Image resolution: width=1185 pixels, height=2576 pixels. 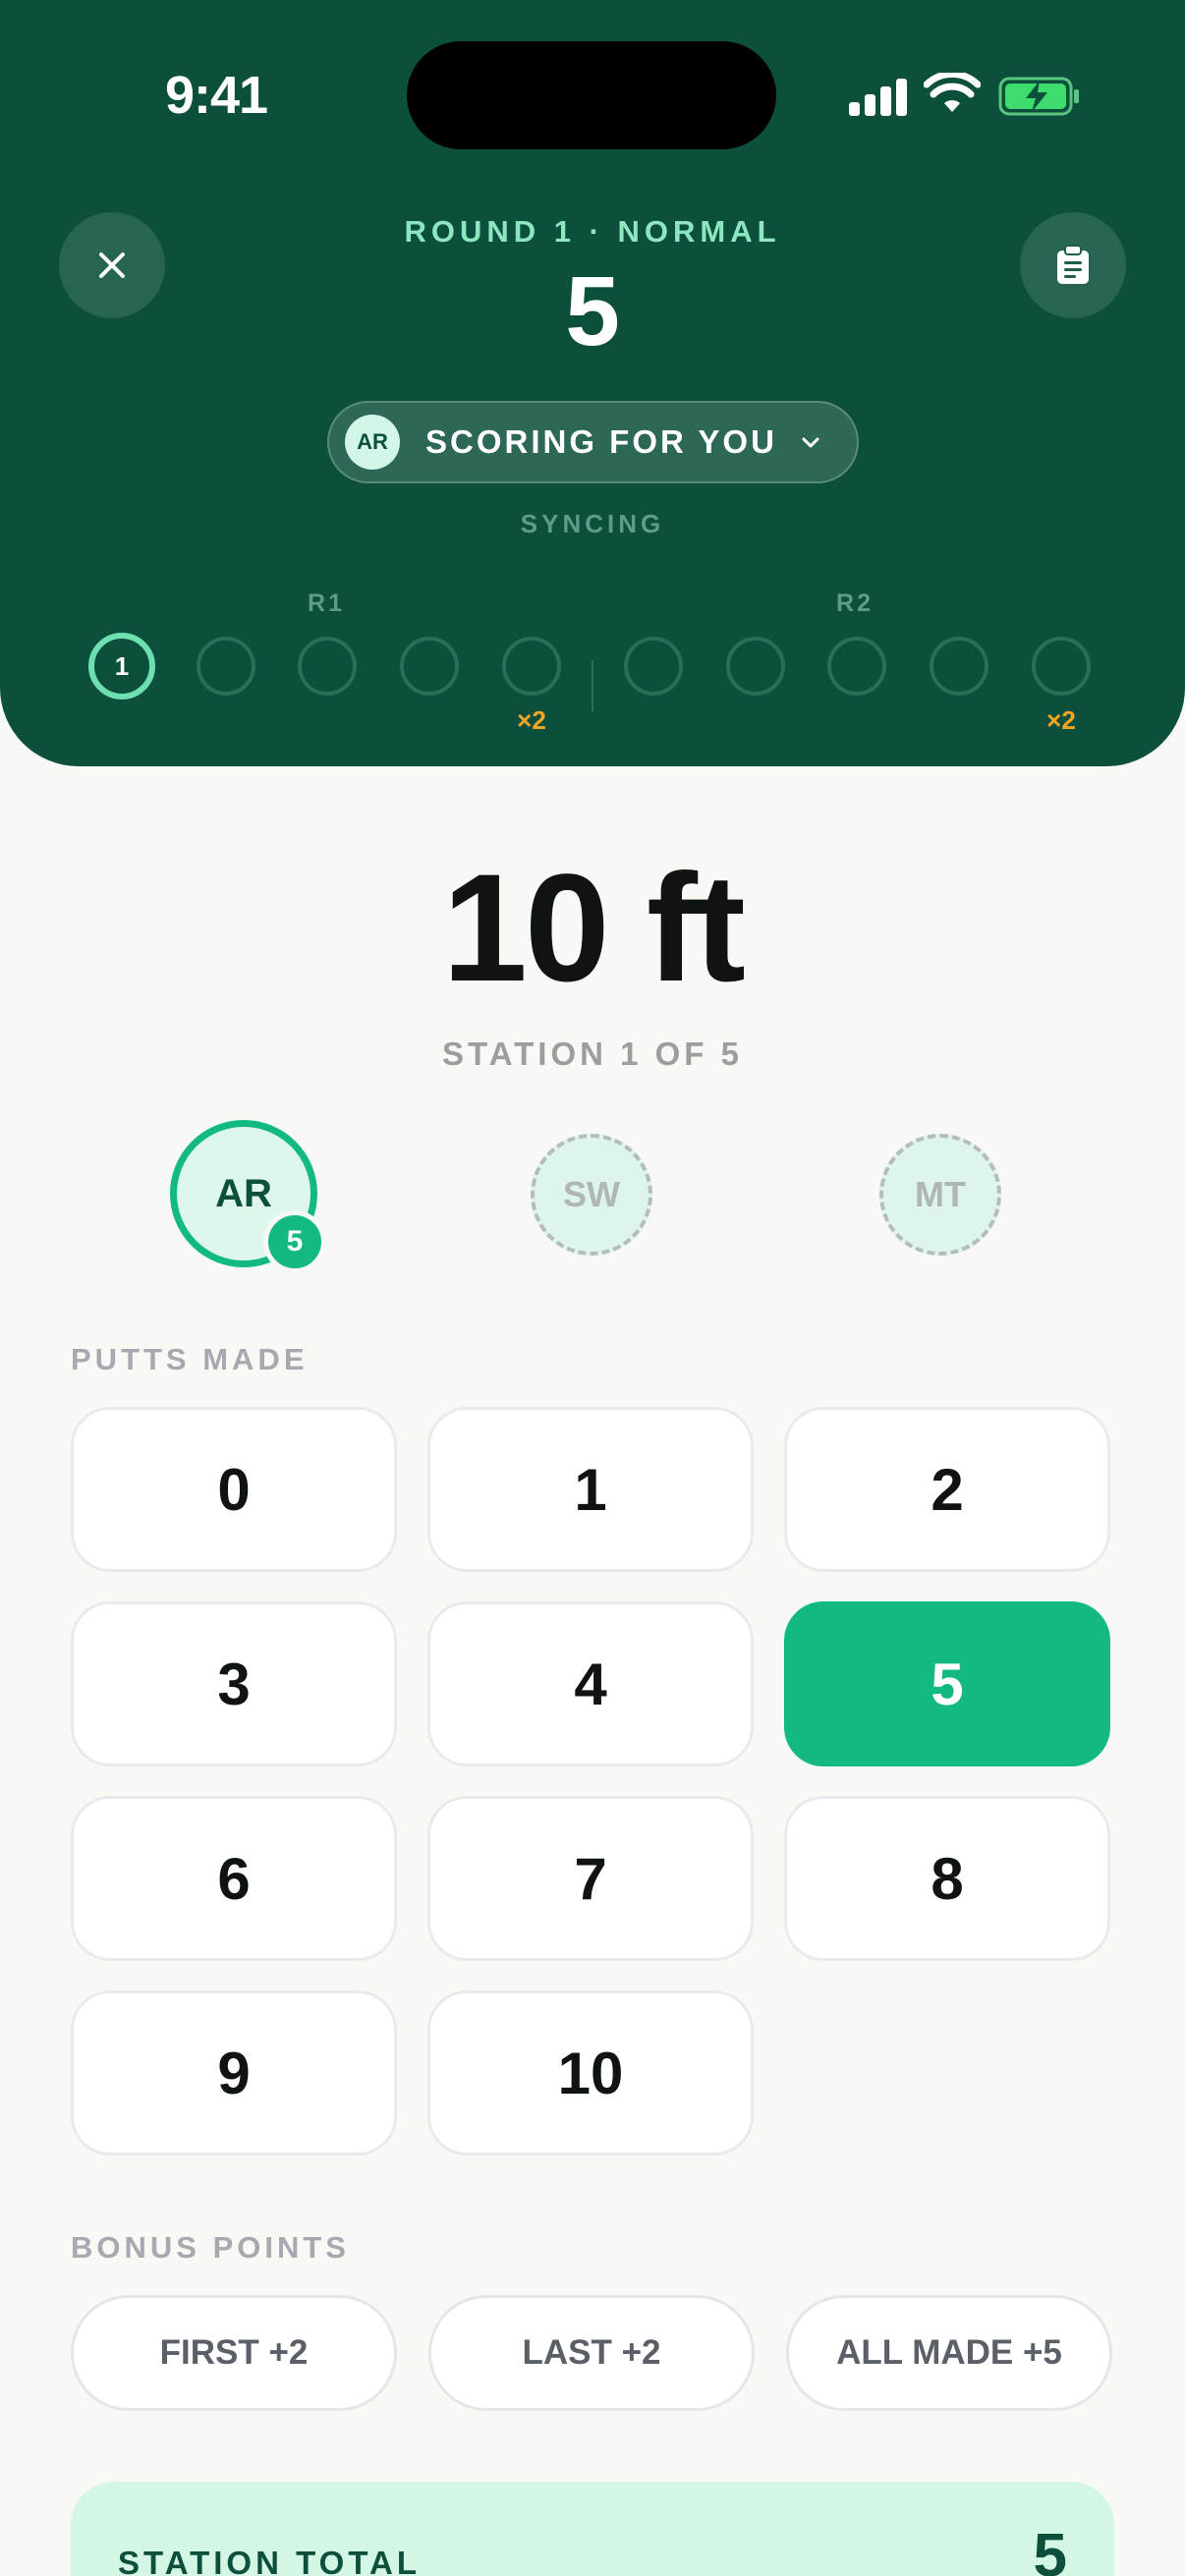 I want to click on wifi-icon, so click(x=953, y=92).